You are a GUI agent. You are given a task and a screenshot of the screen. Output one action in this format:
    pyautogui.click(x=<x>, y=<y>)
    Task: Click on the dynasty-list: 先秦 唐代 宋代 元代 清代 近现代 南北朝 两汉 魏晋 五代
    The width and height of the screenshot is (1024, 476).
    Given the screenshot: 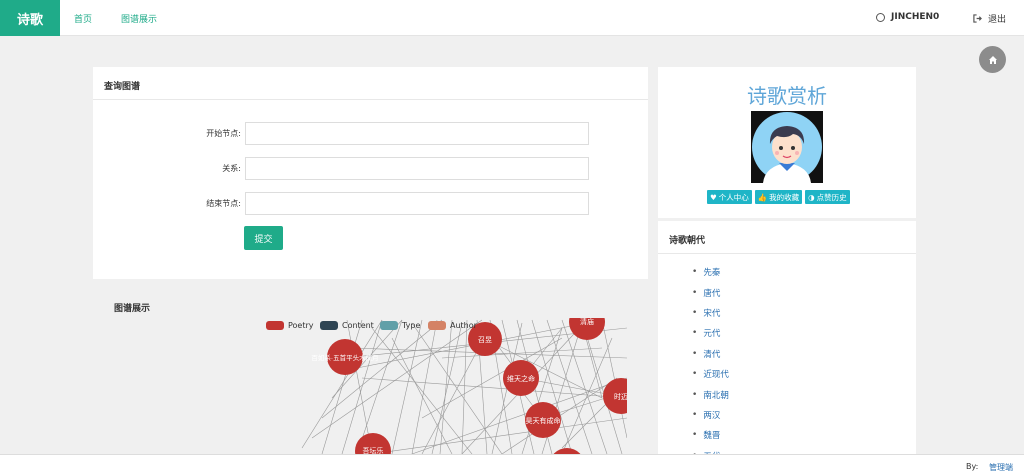 What is the action you would take?
    pyautogui.click(x=710, y=364)
    